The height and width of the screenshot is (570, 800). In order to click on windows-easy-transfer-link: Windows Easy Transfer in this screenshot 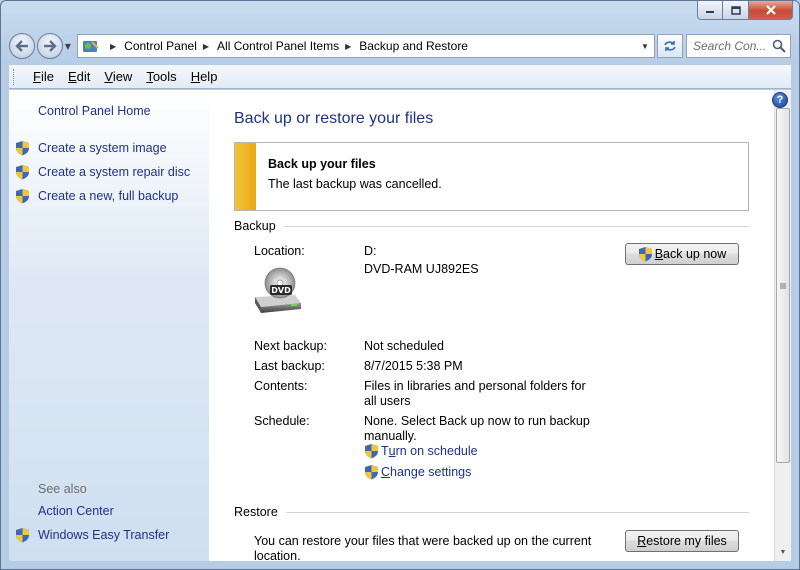, I will do `click(92, 535)`.